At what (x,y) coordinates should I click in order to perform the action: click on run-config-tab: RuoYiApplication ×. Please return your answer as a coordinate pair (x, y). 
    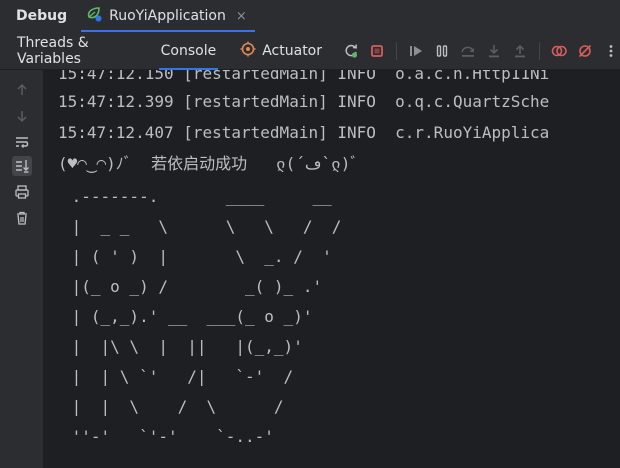
    Looking at the image, I should click on (168, 16).